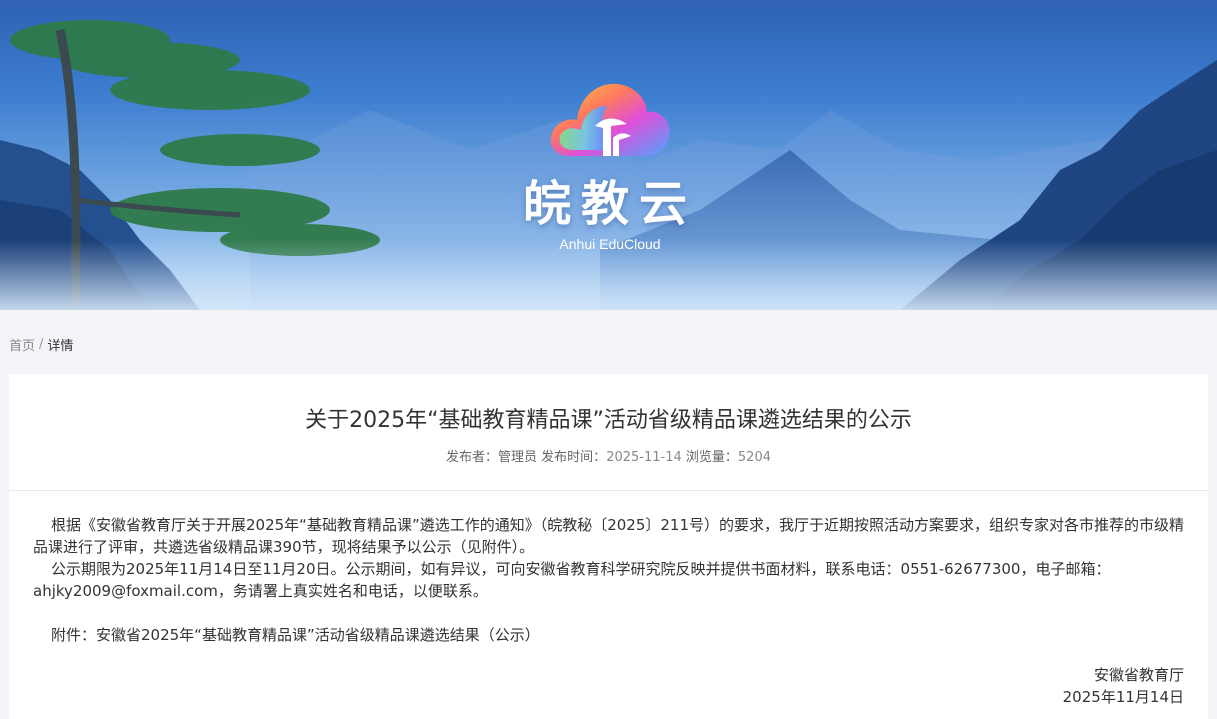 The image size is (1217, 719). I want to click on educloud-logo: 皖教云 Anhui EduCloud, so click(610, 171).